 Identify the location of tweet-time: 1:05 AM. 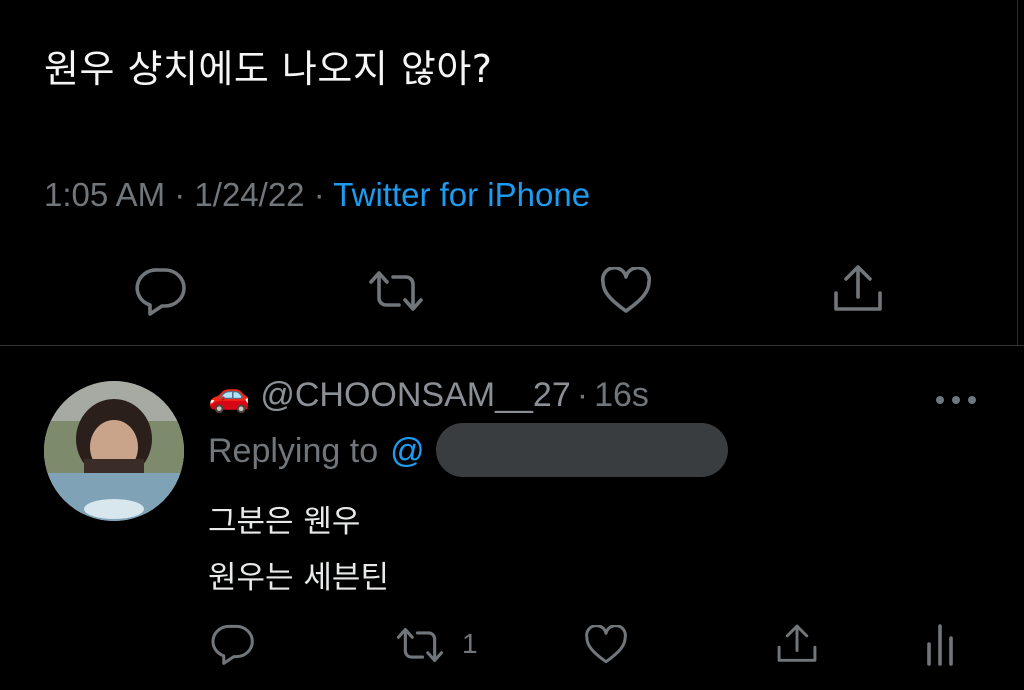
(104, 194).